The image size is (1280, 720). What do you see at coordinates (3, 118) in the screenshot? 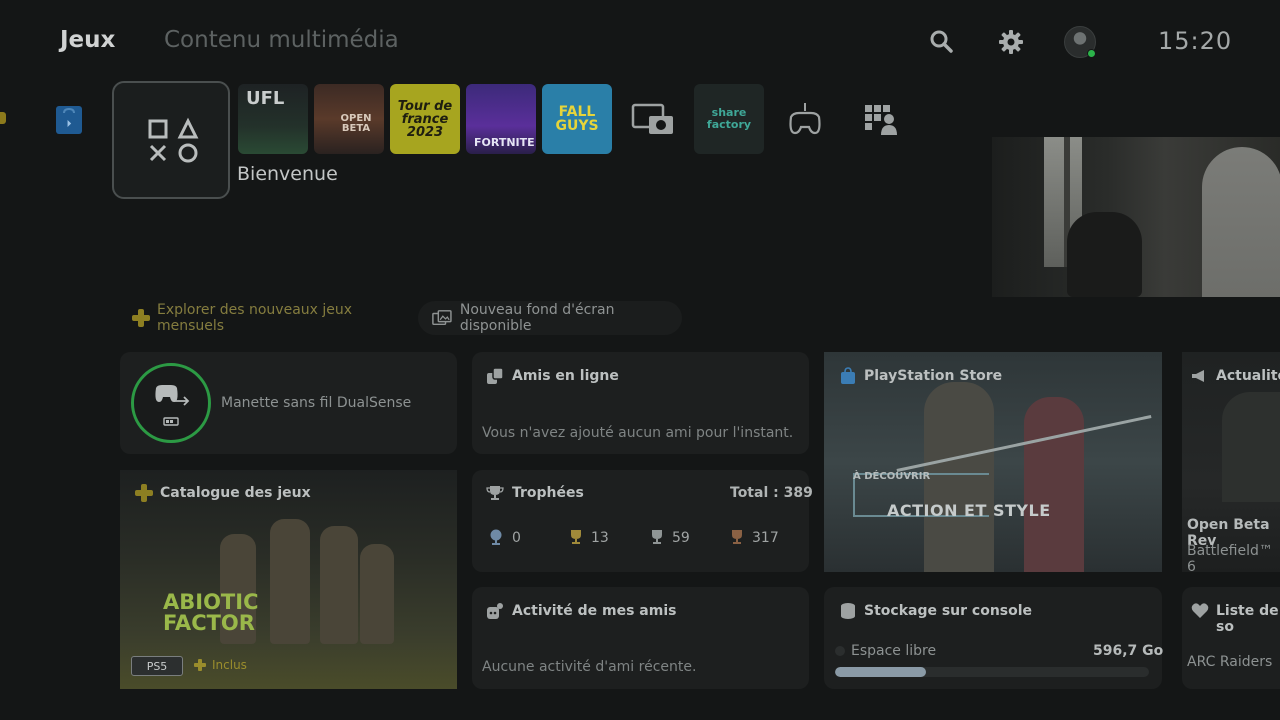
I see `scroll-edge-marker` at bounding box center [3, 118].